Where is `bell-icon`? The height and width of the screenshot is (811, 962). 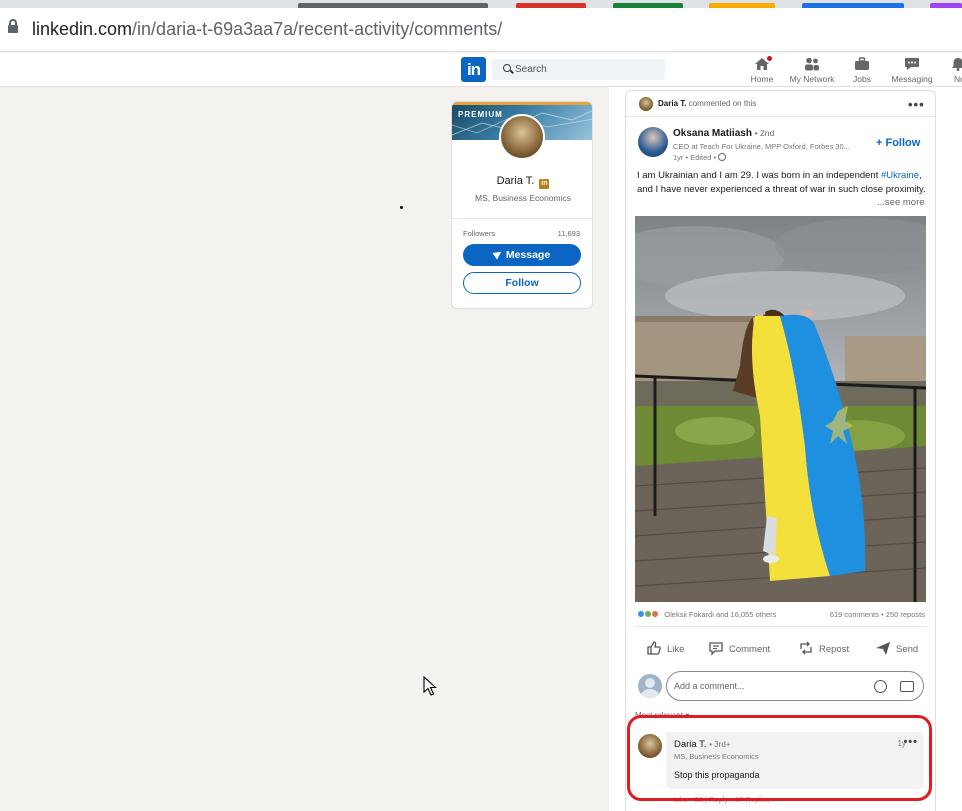
bell-icon is located at coordinates (956, 64).